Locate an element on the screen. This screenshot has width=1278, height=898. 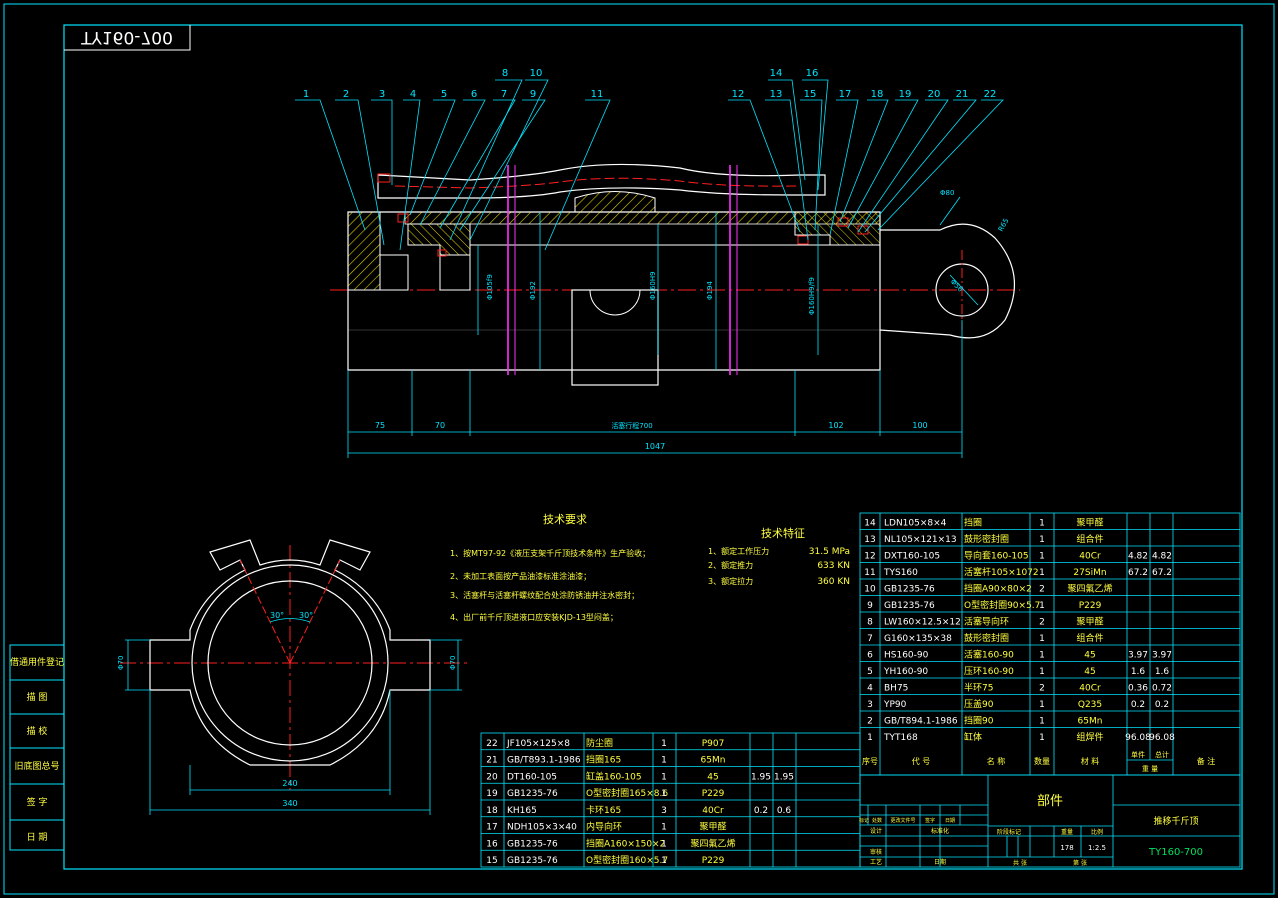
tb-col-2: 更改文件号 is located at coordinates (902, 820).